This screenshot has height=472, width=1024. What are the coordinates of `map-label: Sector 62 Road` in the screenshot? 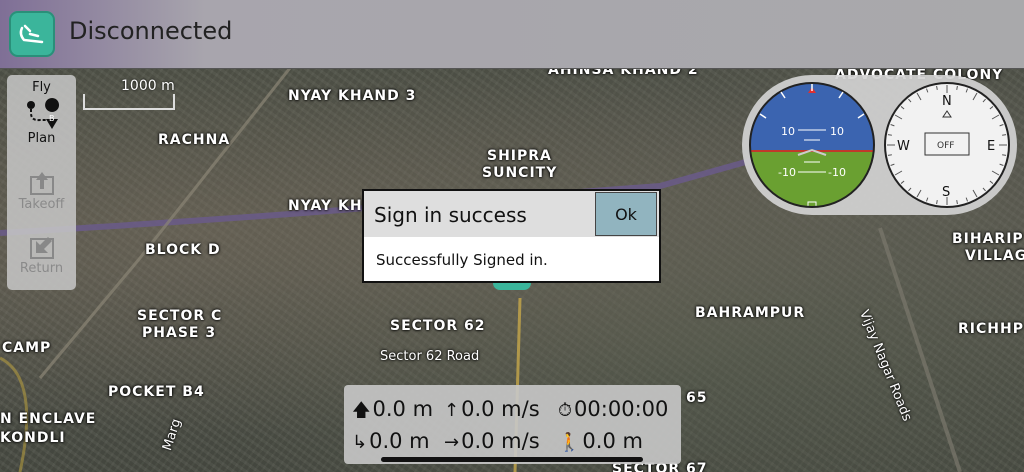 It's located at (430, 356).